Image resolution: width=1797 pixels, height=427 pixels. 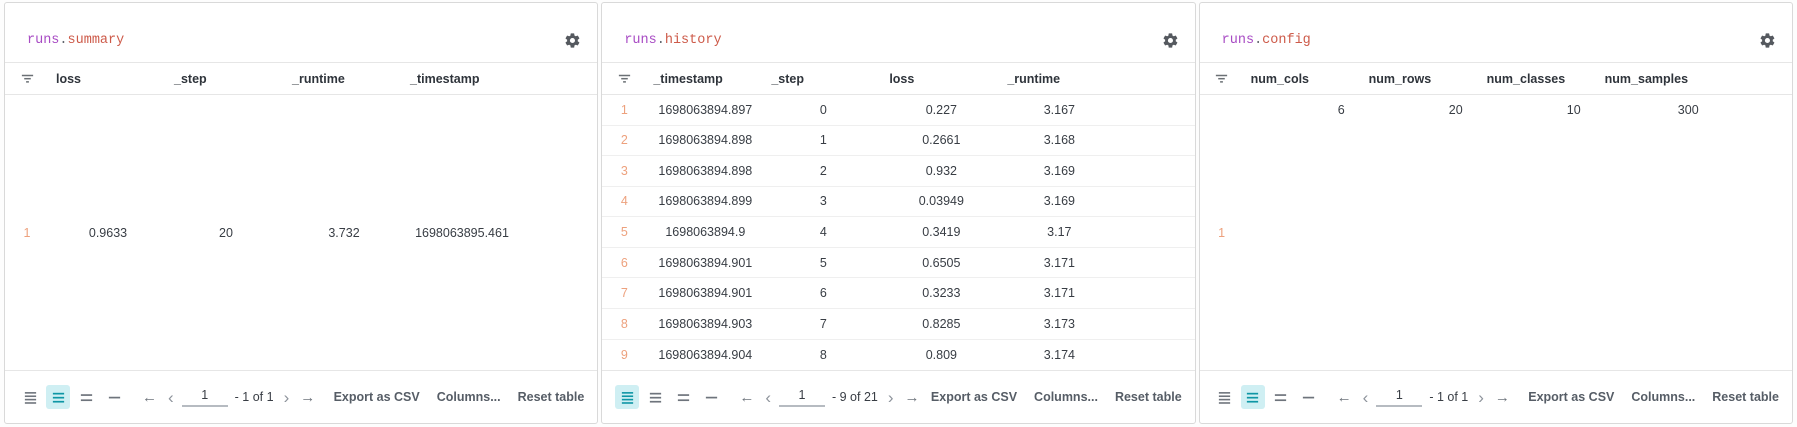 What do you see at coordinates (1421, 79) in the screenshot?
I see `column-header: num_rows` at bounding box center [1421, 79].